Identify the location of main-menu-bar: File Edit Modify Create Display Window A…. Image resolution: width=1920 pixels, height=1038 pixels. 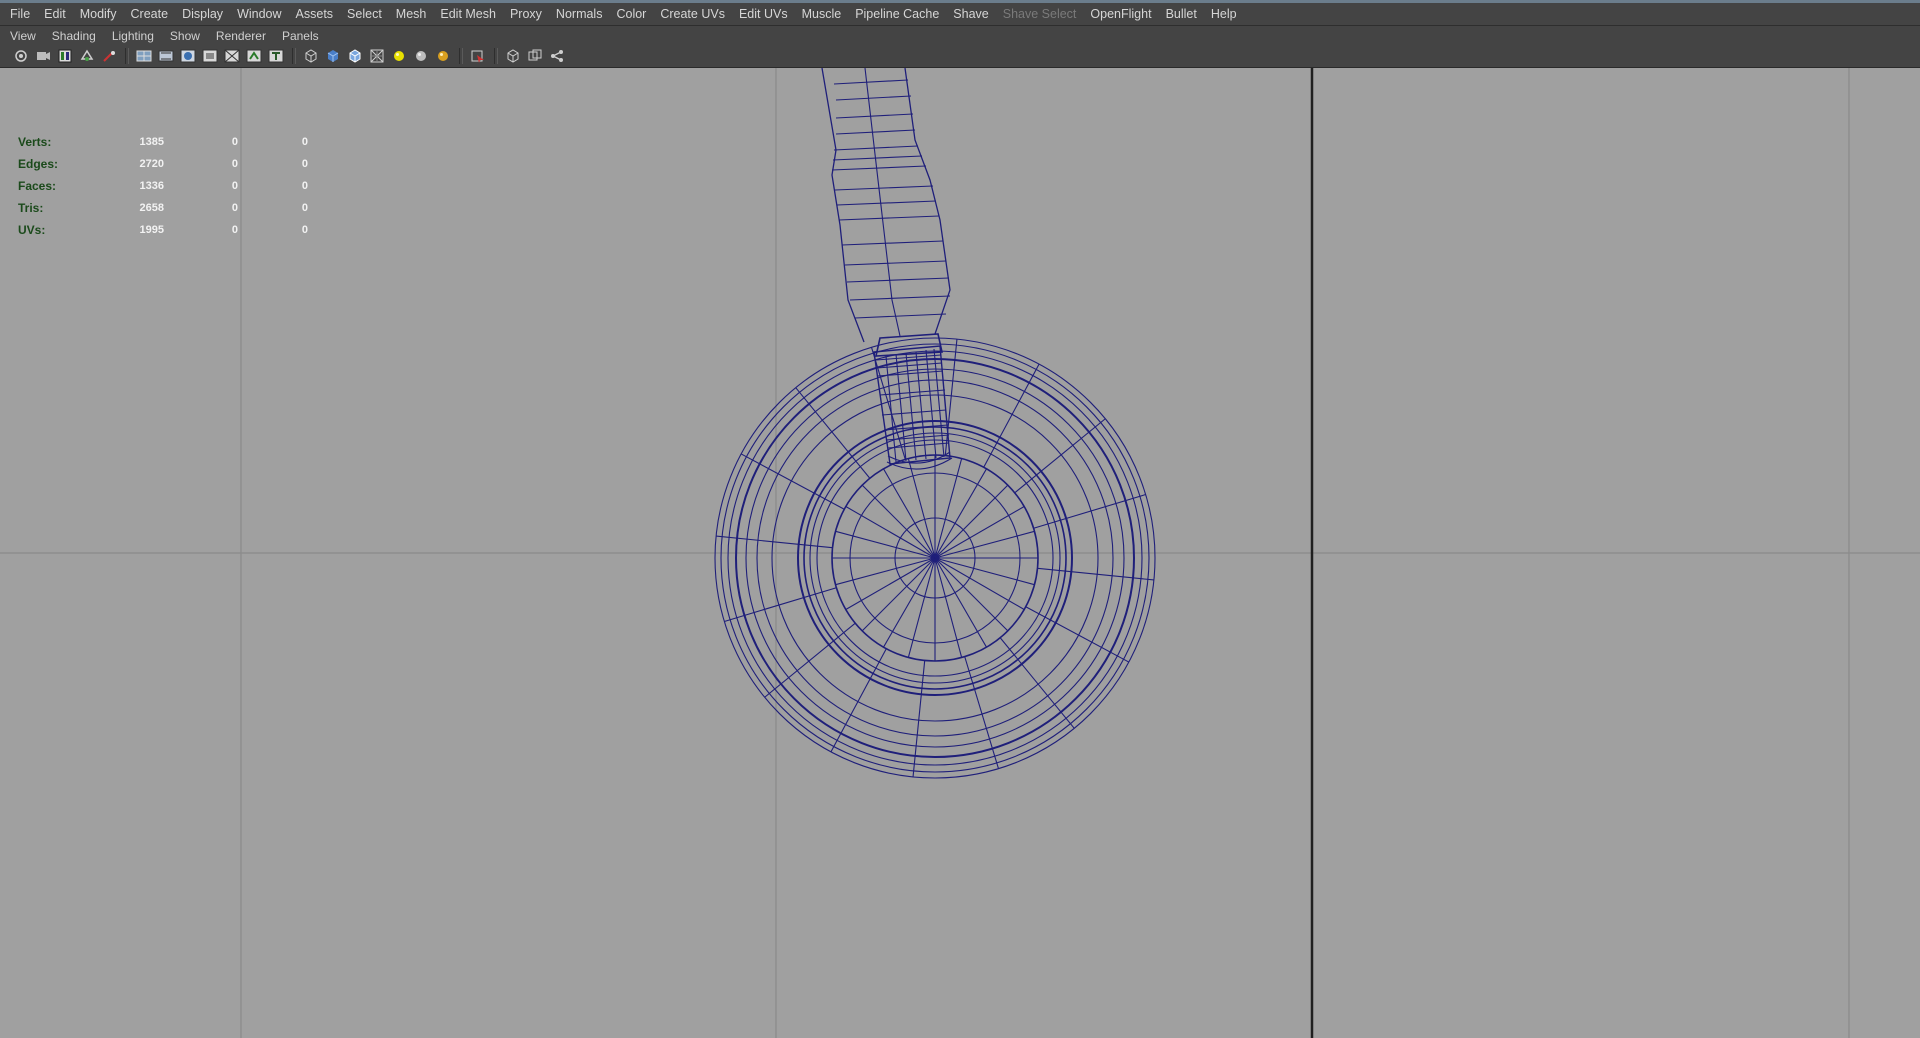
(960, 14).